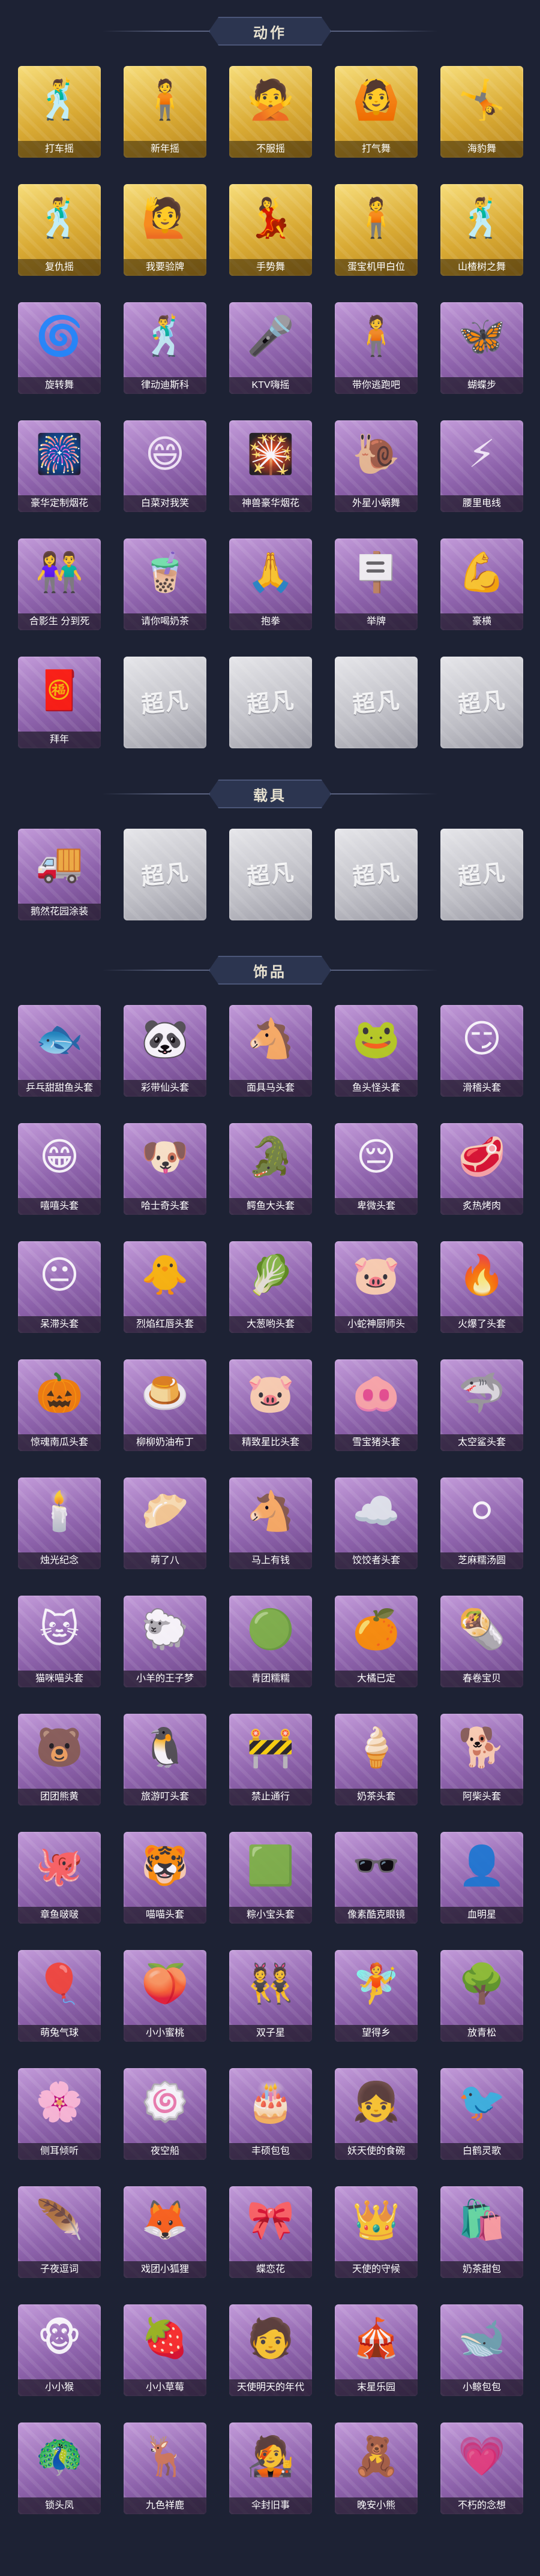  What do you see at coordinates (270, 1287) in the screenshot?
I see `accessories-item-card: 🥬 大葱哟头套` at bounding box center [270, 1287].